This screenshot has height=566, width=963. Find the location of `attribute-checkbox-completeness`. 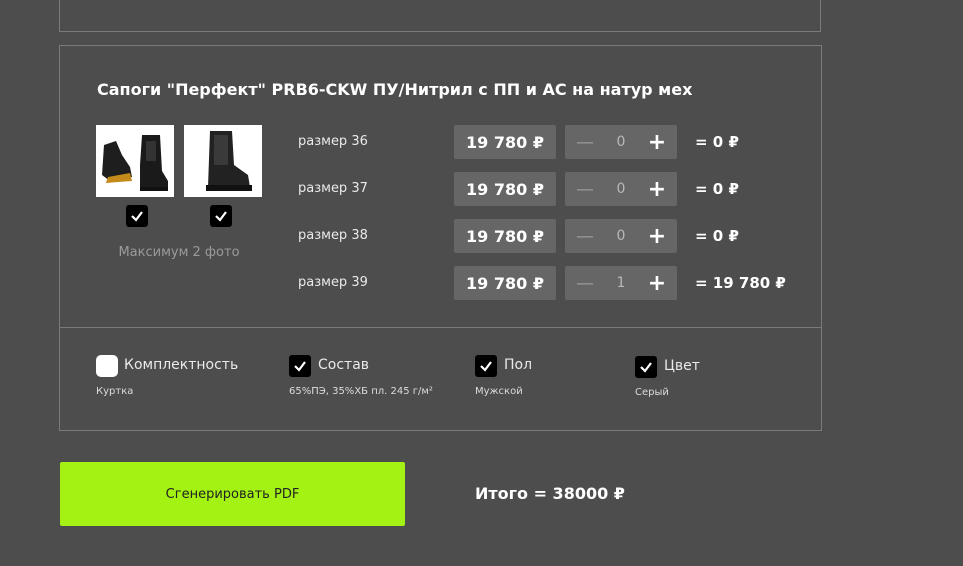

attribute-checkbox-completeness is located at coordinates (107, 366).